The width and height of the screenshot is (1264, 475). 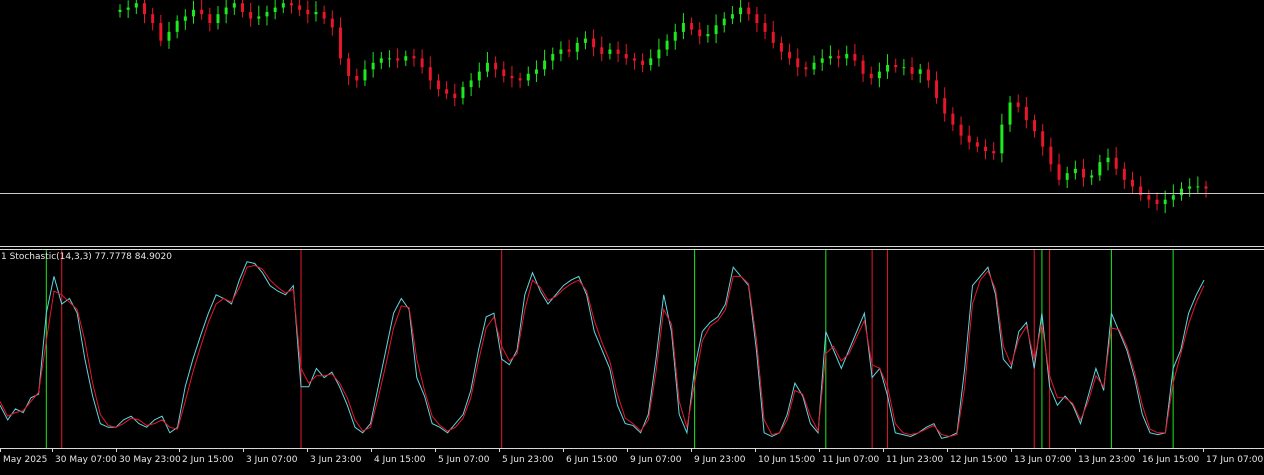 What do you see at coordinates (528, 460) in the screenshot?
I see `time-label: 5 Jun 23:00` at bounding box center [528, 460].